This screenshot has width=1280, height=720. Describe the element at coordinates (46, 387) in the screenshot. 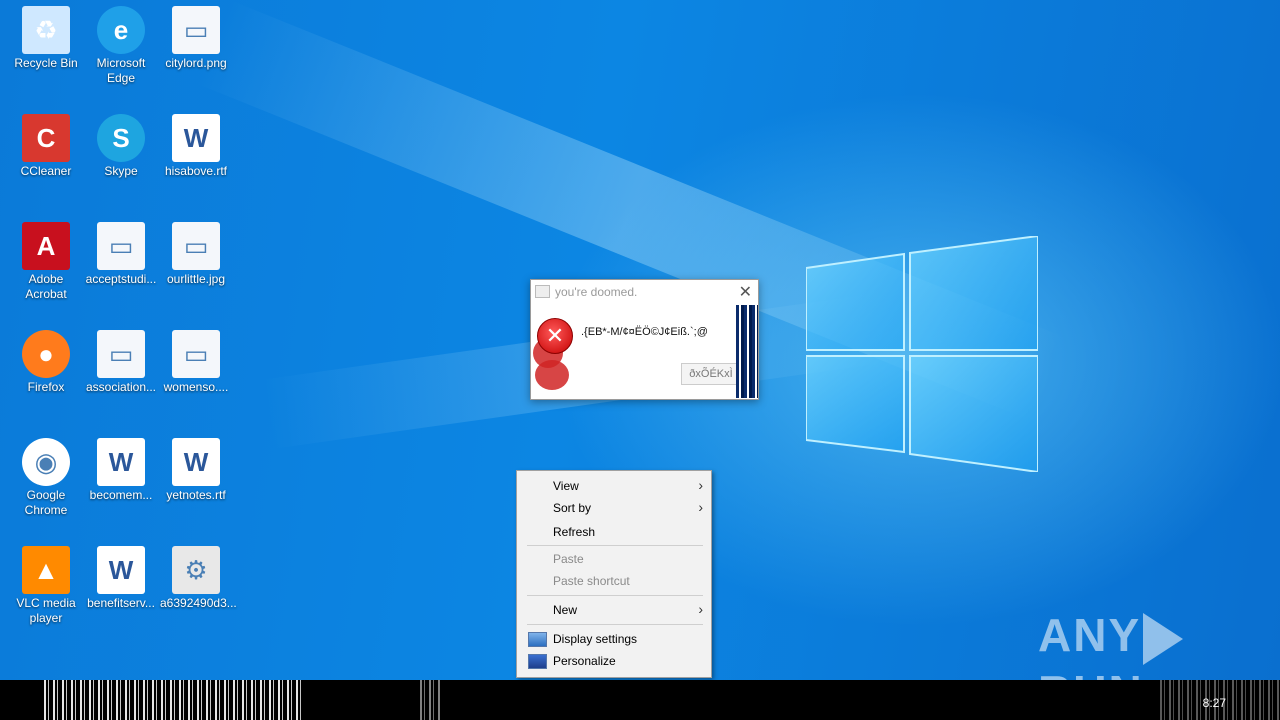

I see `desktop-icon-label: Firefox` at that location.